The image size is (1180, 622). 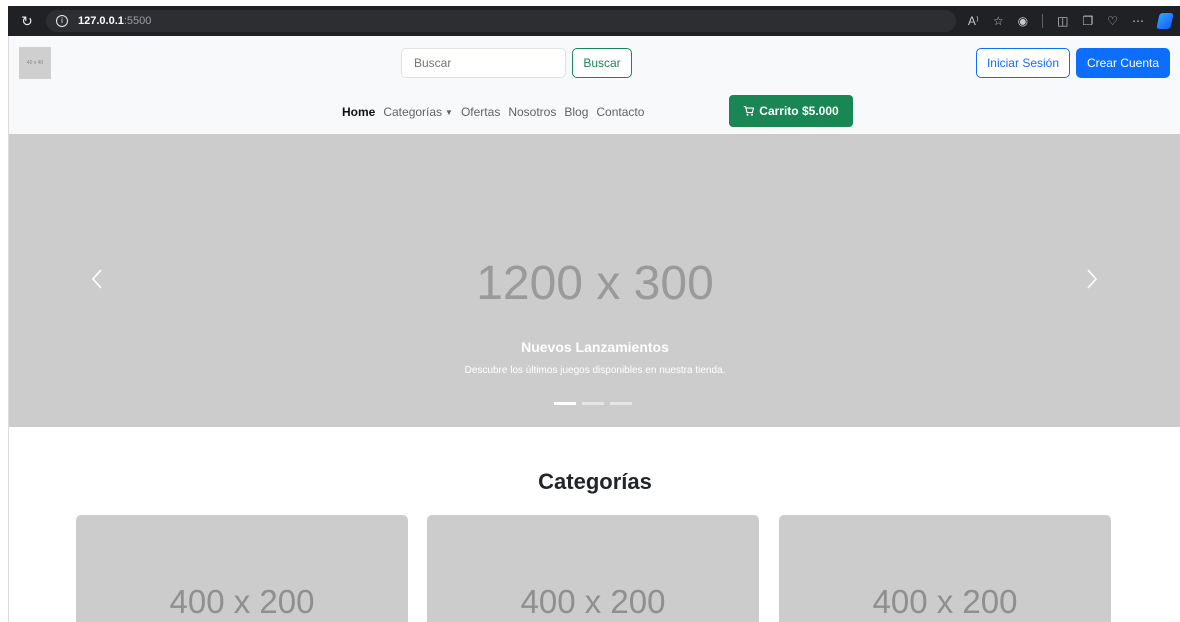 I want to click on reload-icon: ↻, so click(x=27, y=21).